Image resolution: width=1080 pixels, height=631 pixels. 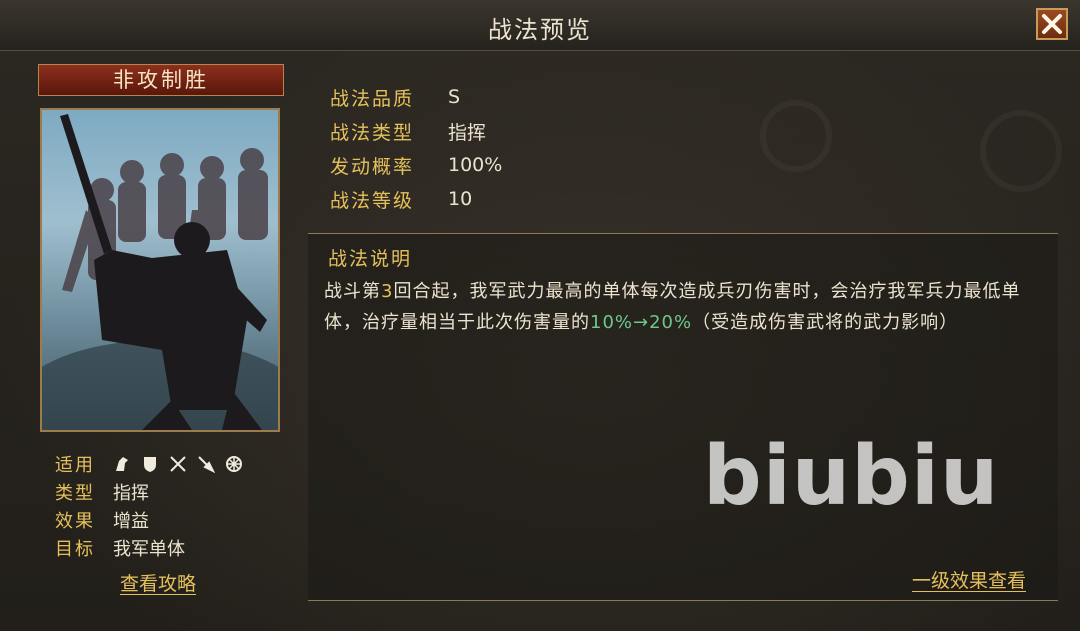 I want to click on meta-row-applicable: 适用, so click(x=149, y=464).